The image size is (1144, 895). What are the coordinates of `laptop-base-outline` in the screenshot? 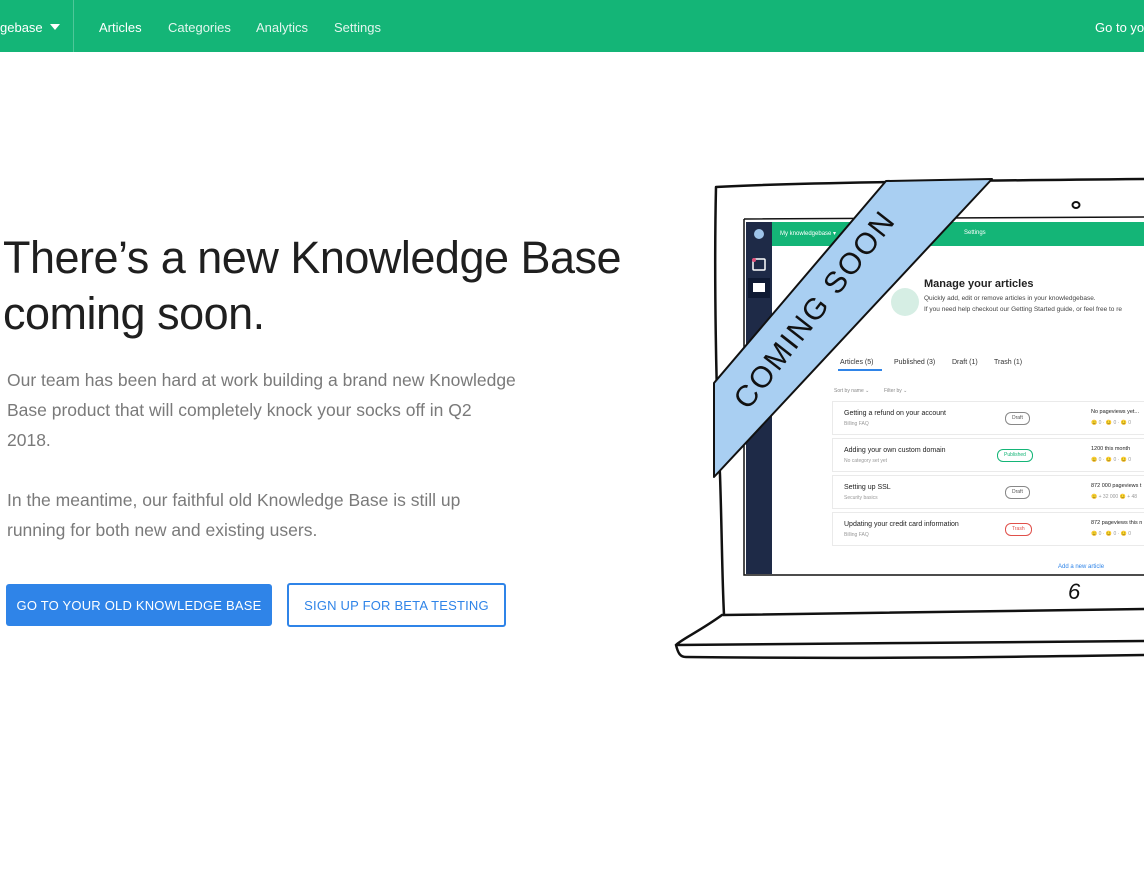 It's located at (909, 636).